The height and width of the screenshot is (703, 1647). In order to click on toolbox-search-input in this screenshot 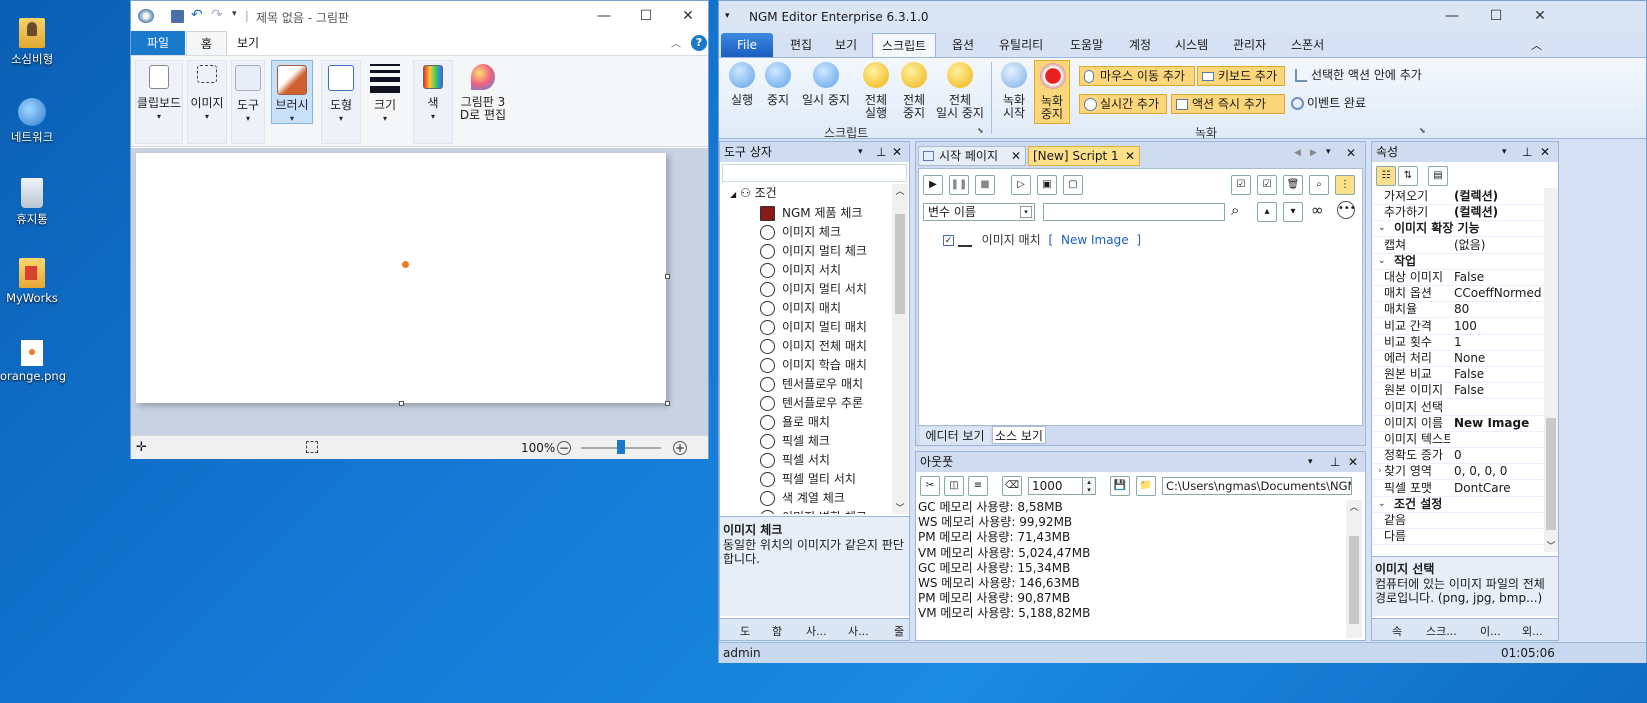, I will do `click(814, 173)`.